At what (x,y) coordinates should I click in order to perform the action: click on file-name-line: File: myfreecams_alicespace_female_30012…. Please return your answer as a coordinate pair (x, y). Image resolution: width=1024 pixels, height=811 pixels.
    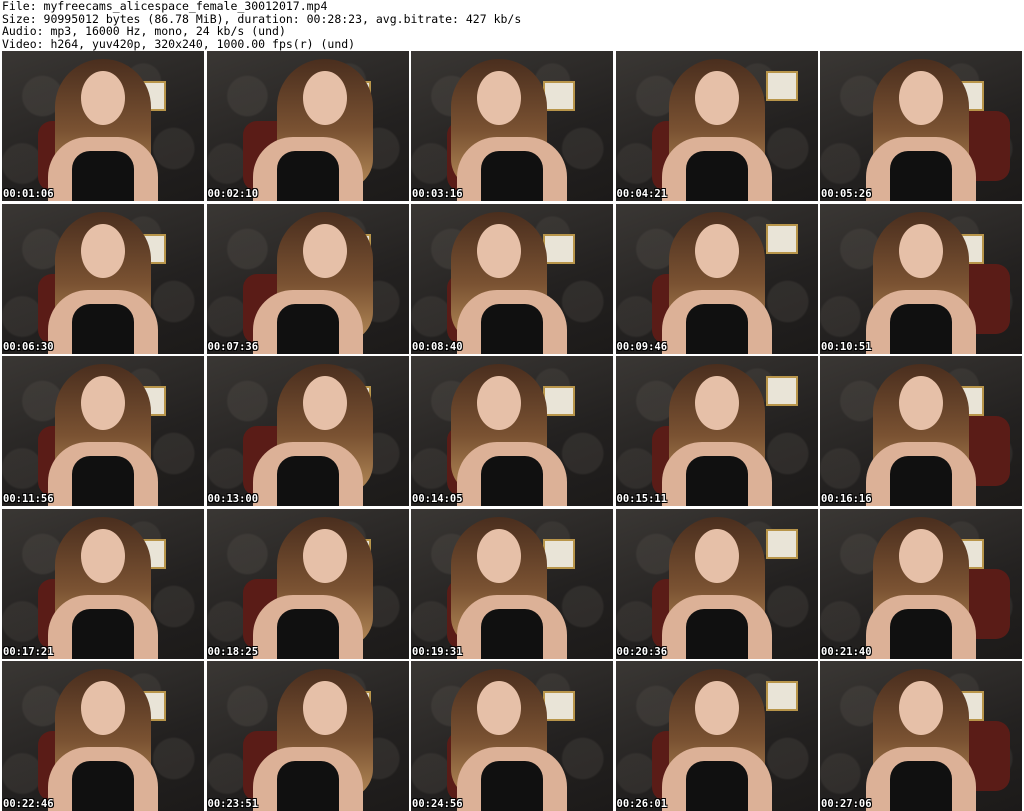
    Looking at the image, I should click on (165, 6).